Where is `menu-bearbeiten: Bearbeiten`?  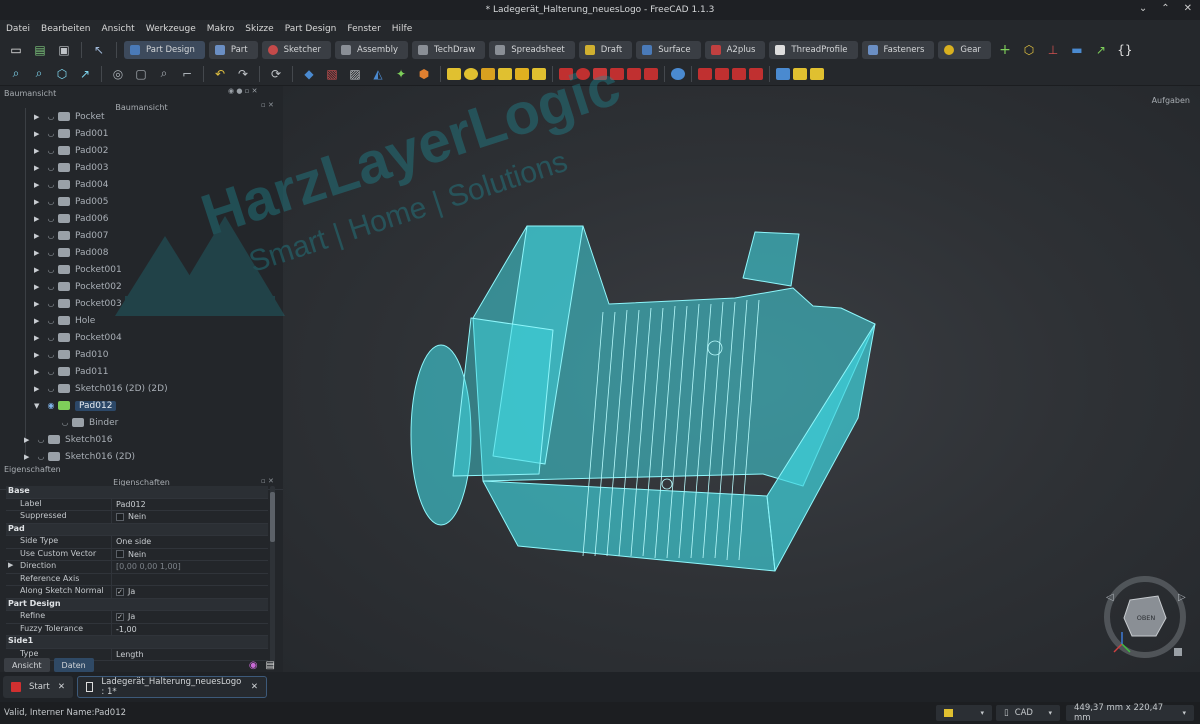
menu-bearbeiten: Bearbeiten is located at coordinates (65, 29).